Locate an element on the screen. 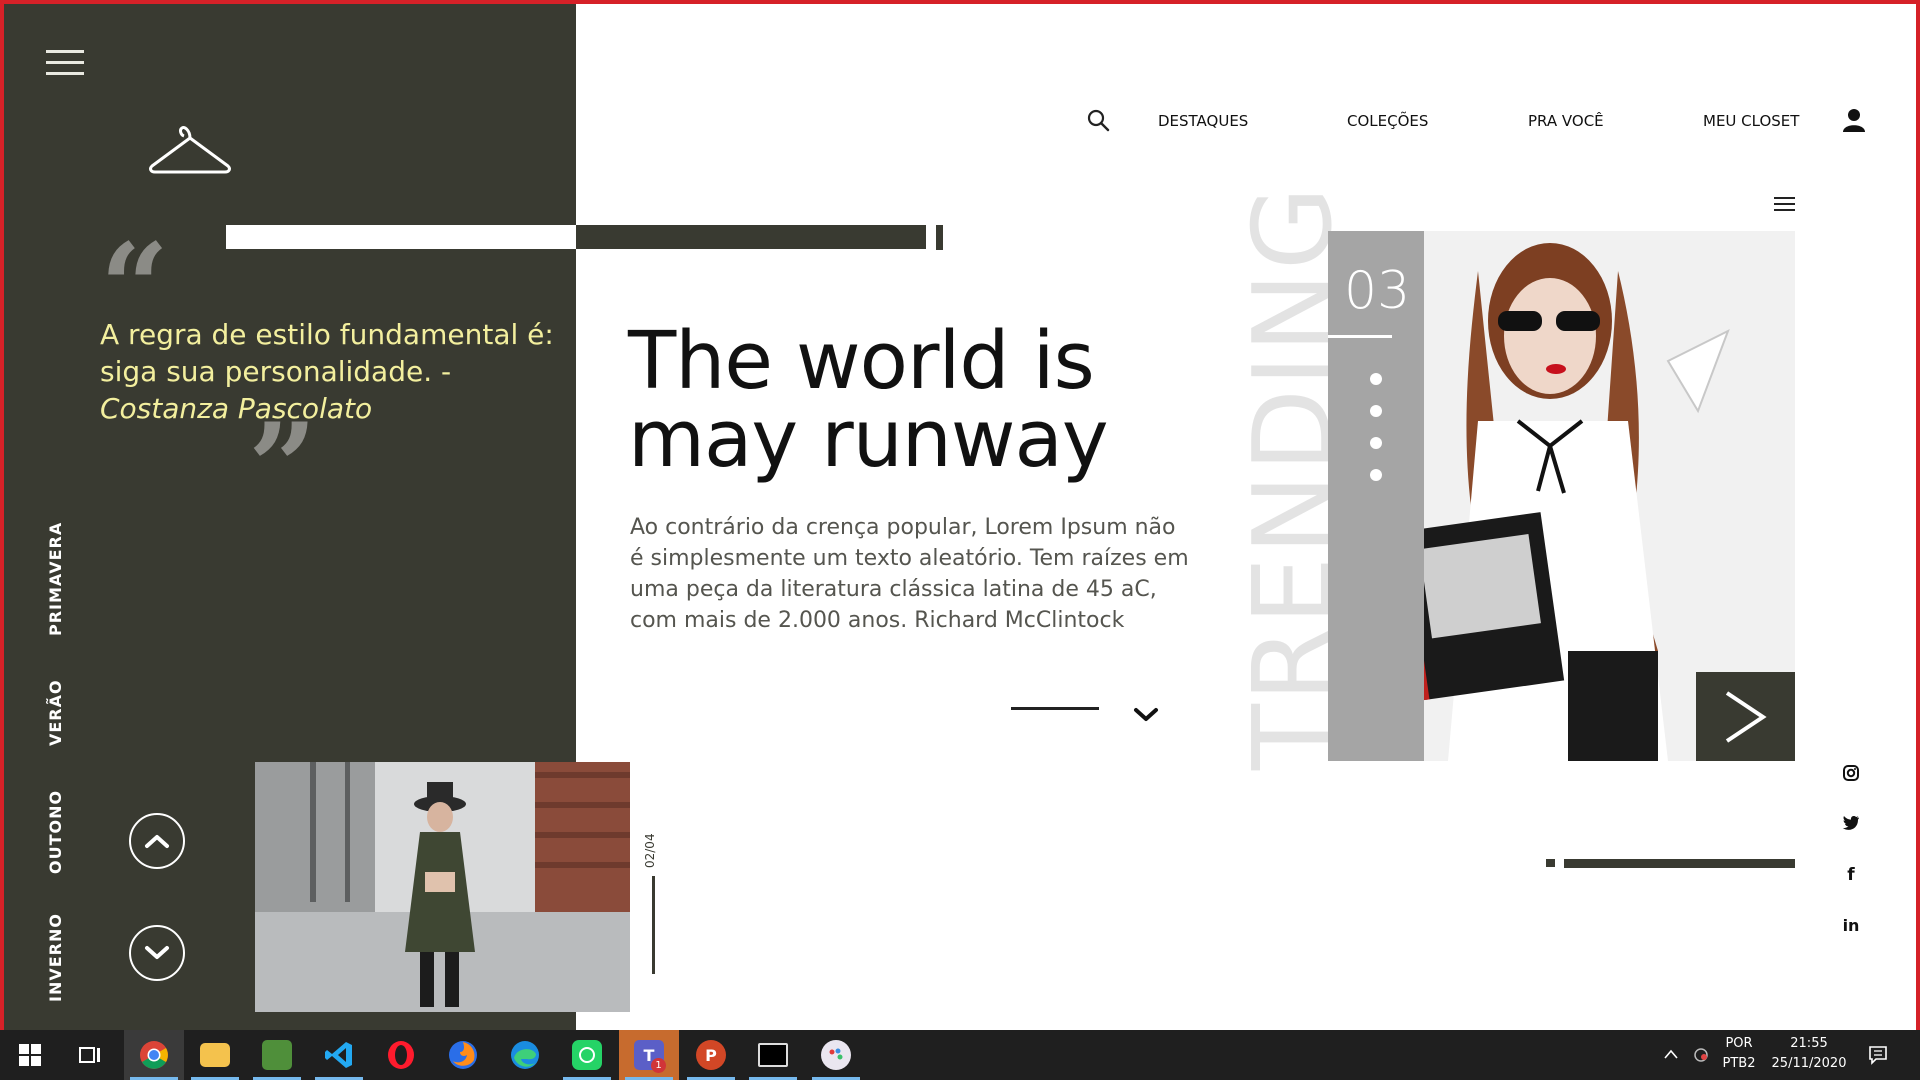  progress-bar is located at coordinates (1679, 863).